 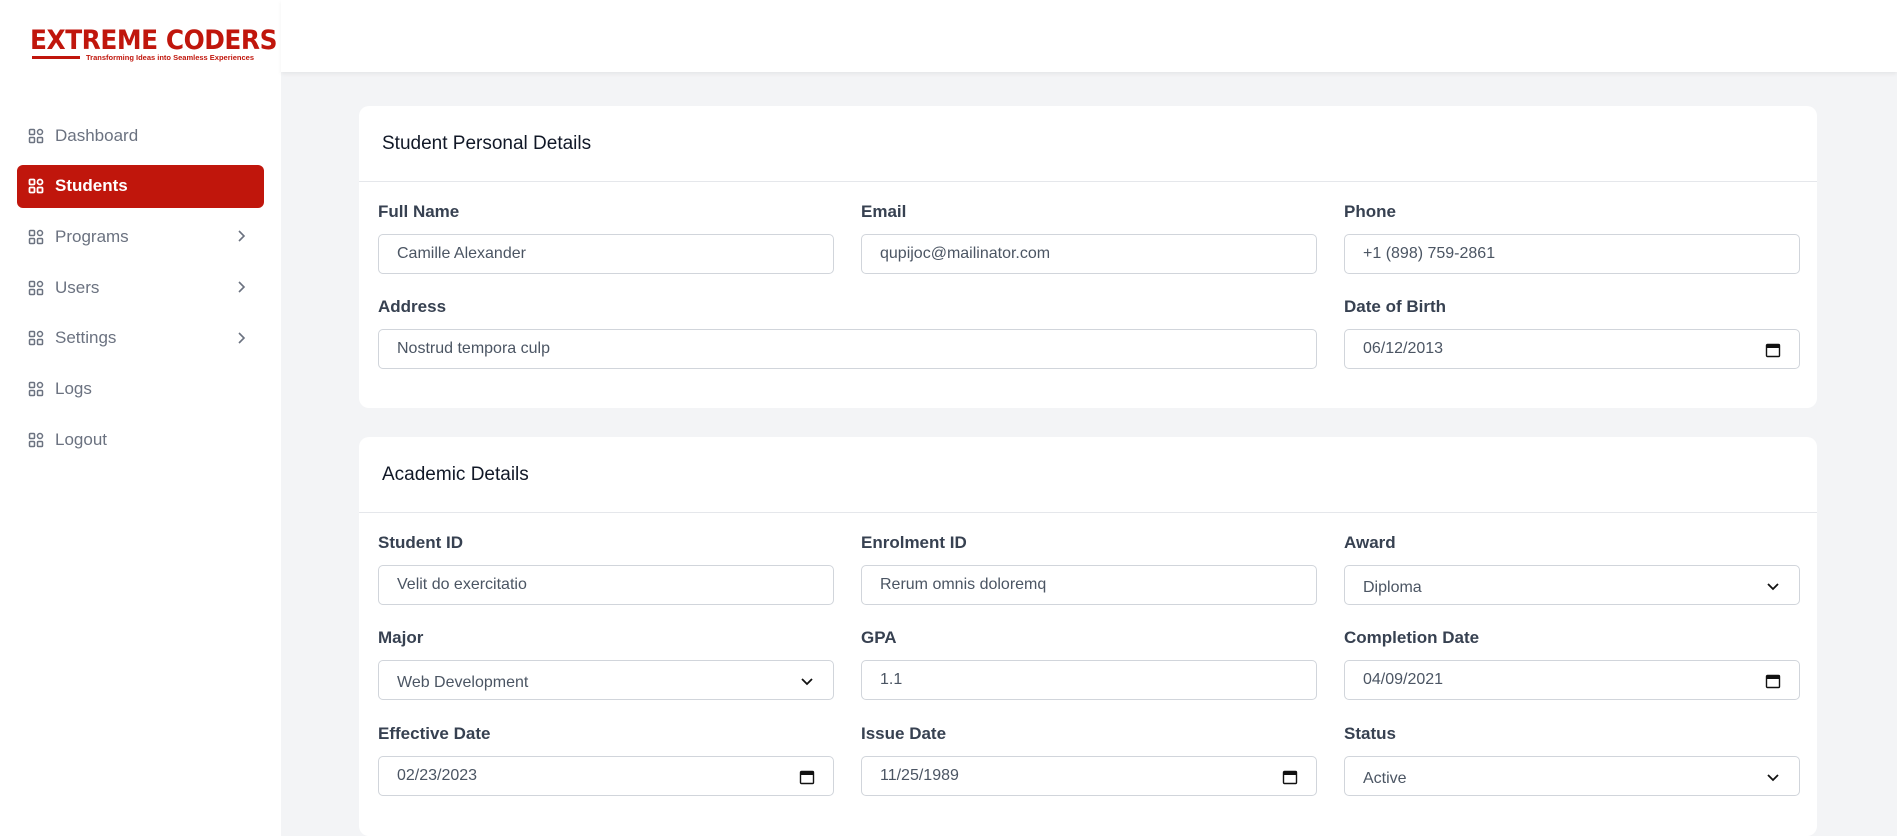 What do you see at coordinates (914, 542) in the screenshot?
I see `field-label: Enrolment ID` at bounding box center [914, 542].